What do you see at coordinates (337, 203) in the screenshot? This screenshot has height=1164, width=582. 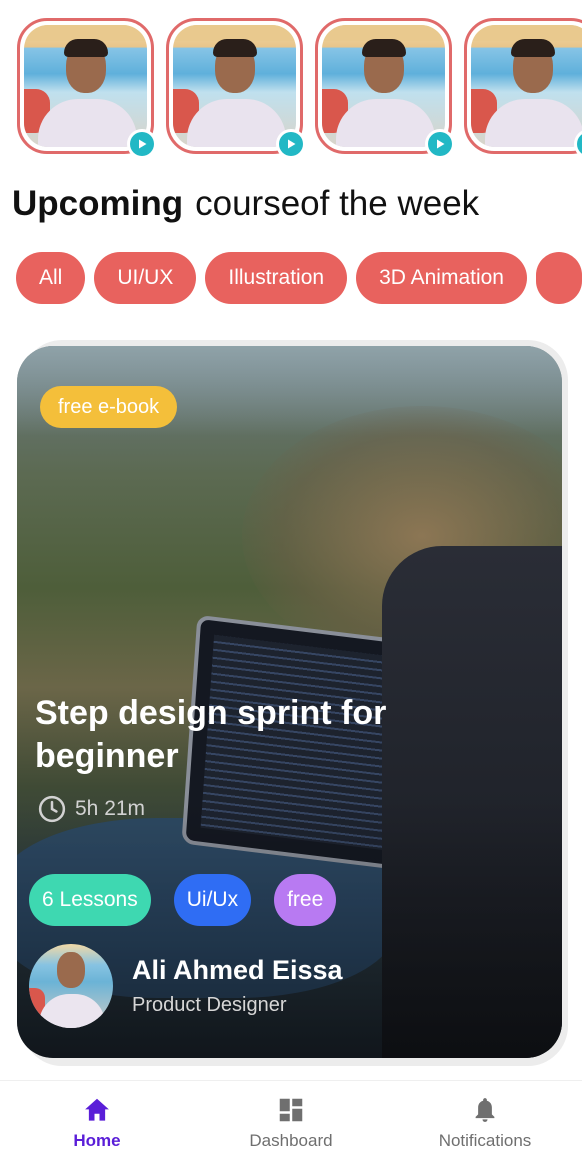 I see `heading-light: courseof the week` at bounding box center [337, 203].